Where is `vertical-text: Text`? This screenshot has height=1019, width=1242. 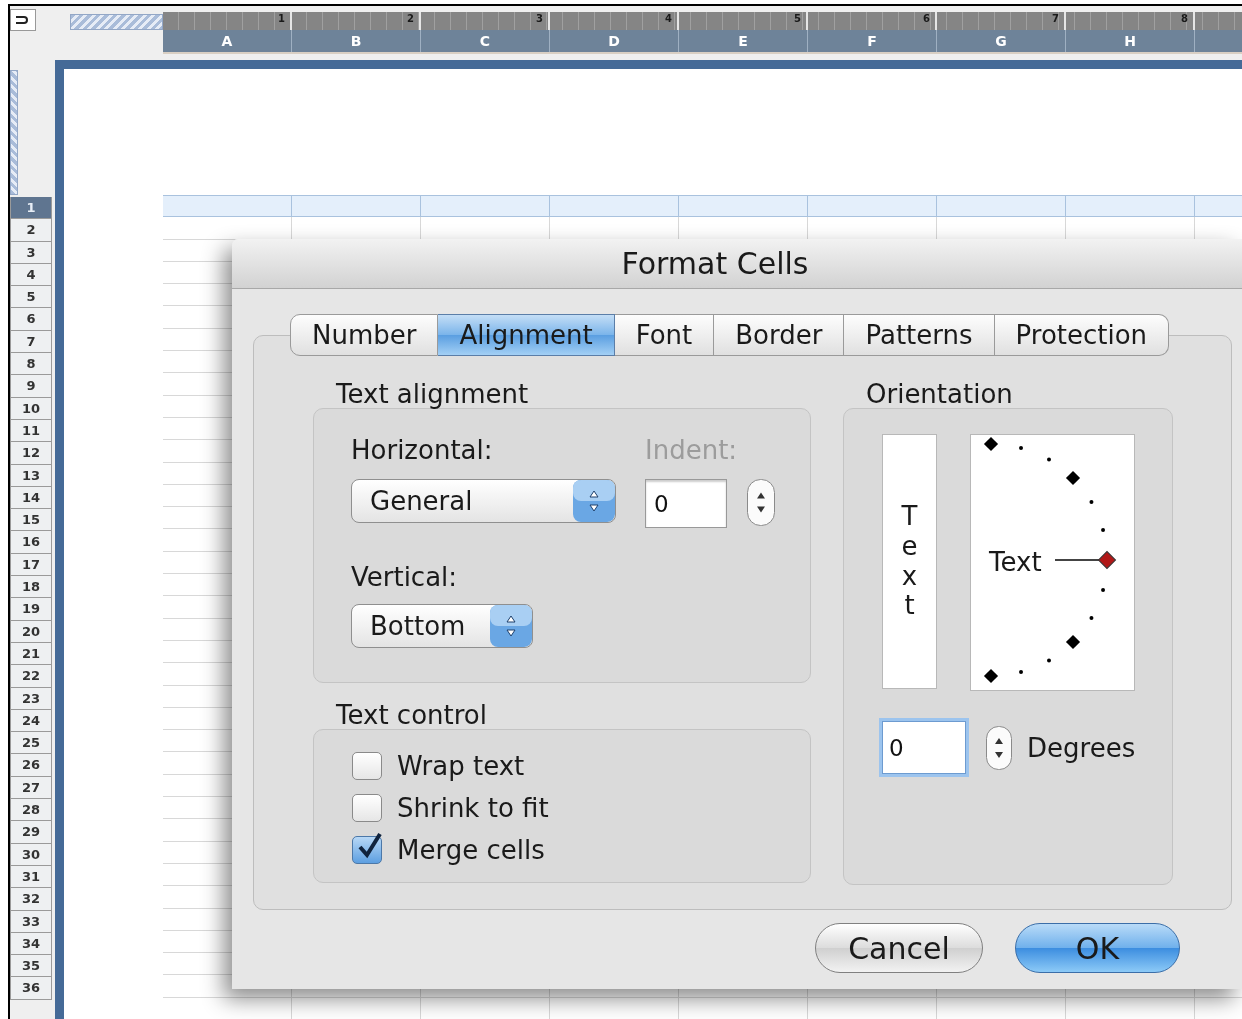 vertical-text: Text is located at coordinates (909, 561).